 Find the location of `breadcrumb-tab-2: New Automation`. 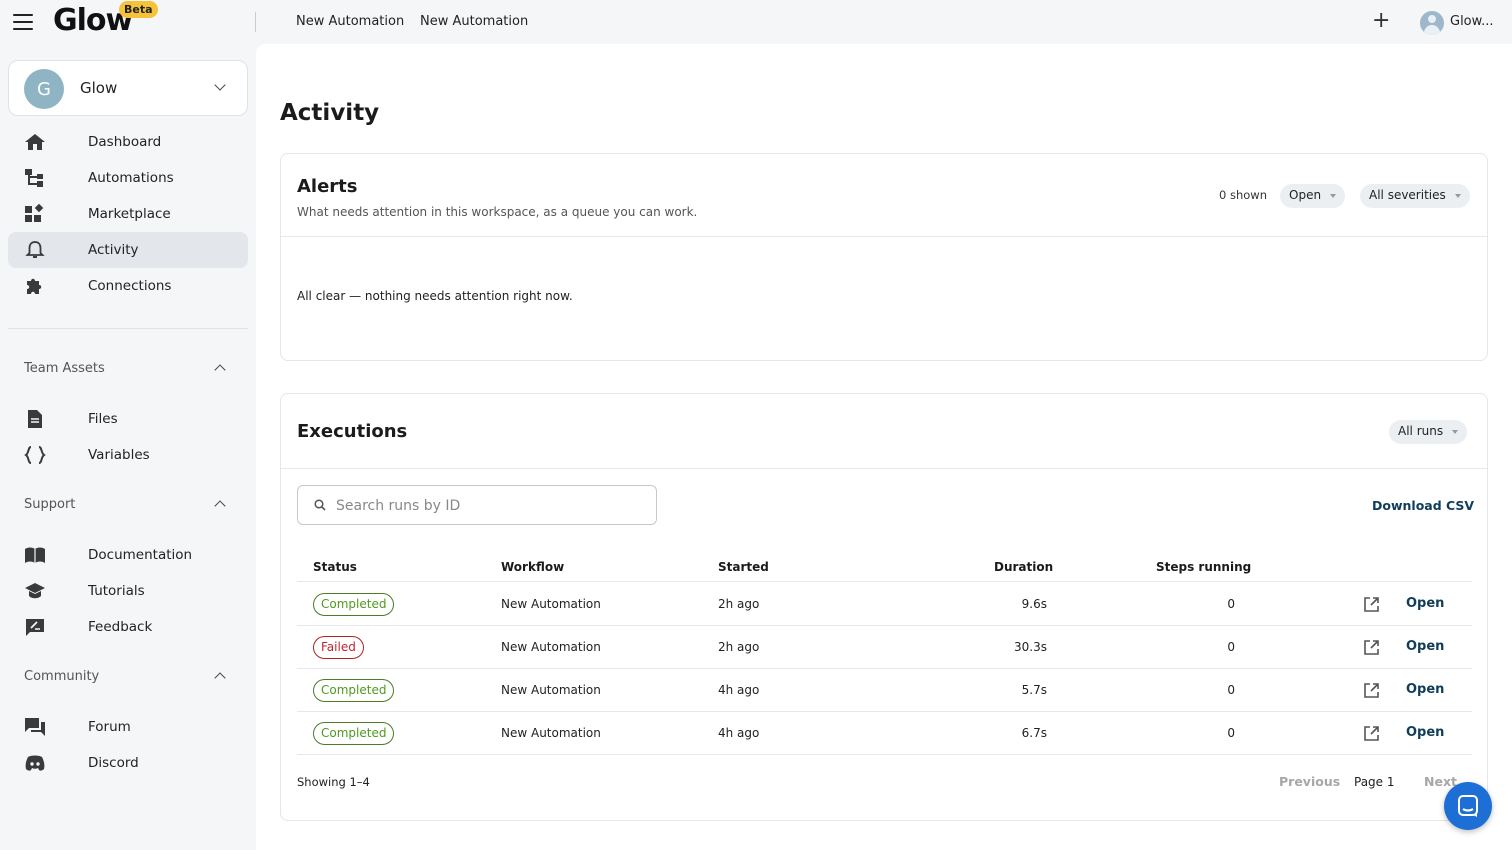

breadcrumb-tab-2: New Automation is located at coordinates (474, 21).